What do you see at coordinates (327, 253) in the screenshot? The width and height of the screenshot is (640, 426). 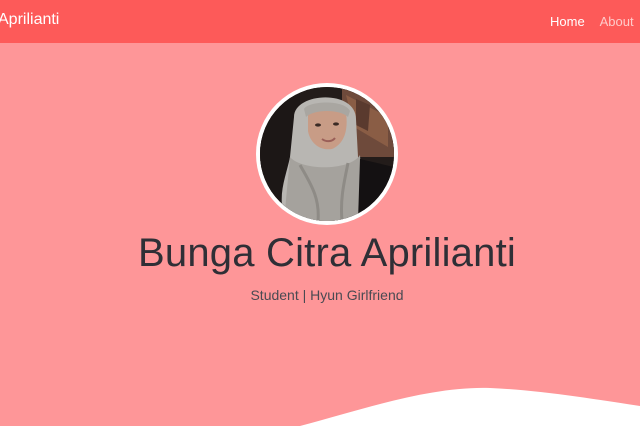 I see `profile-name: Bunga Citra Aprilianti` at bounding box center [327, 253].